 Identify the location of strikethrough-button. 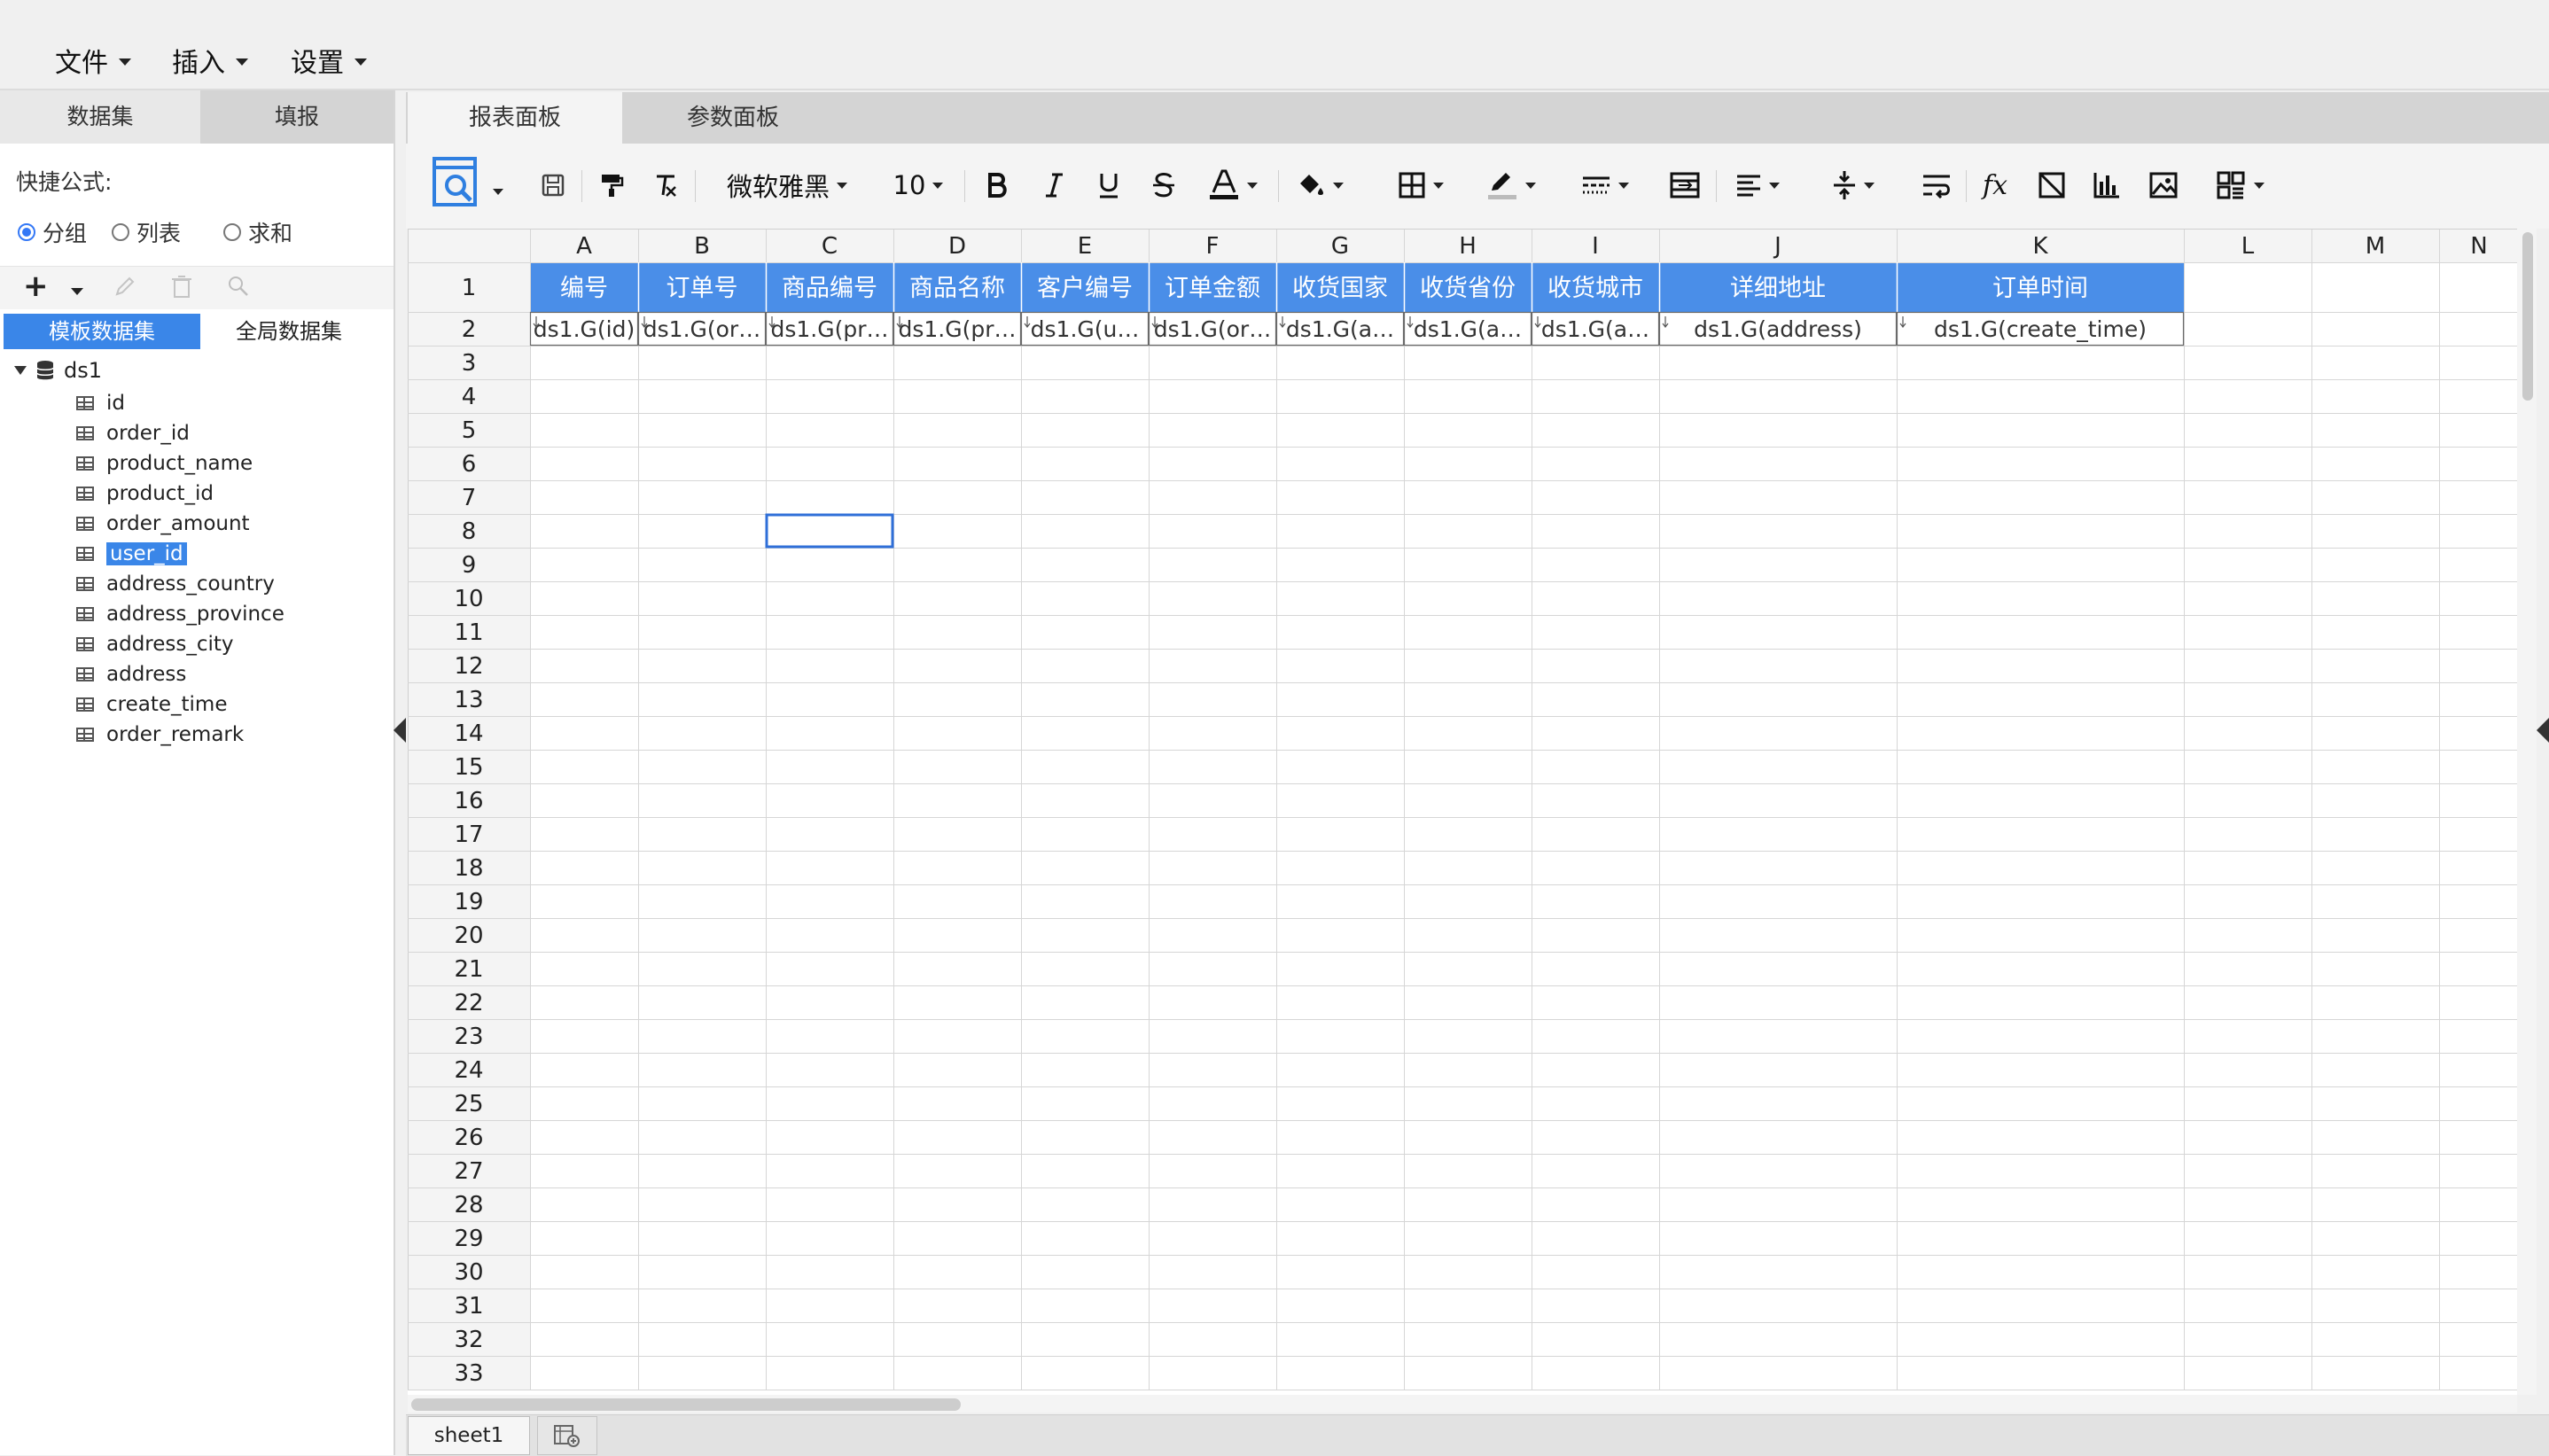
(1163, 185).